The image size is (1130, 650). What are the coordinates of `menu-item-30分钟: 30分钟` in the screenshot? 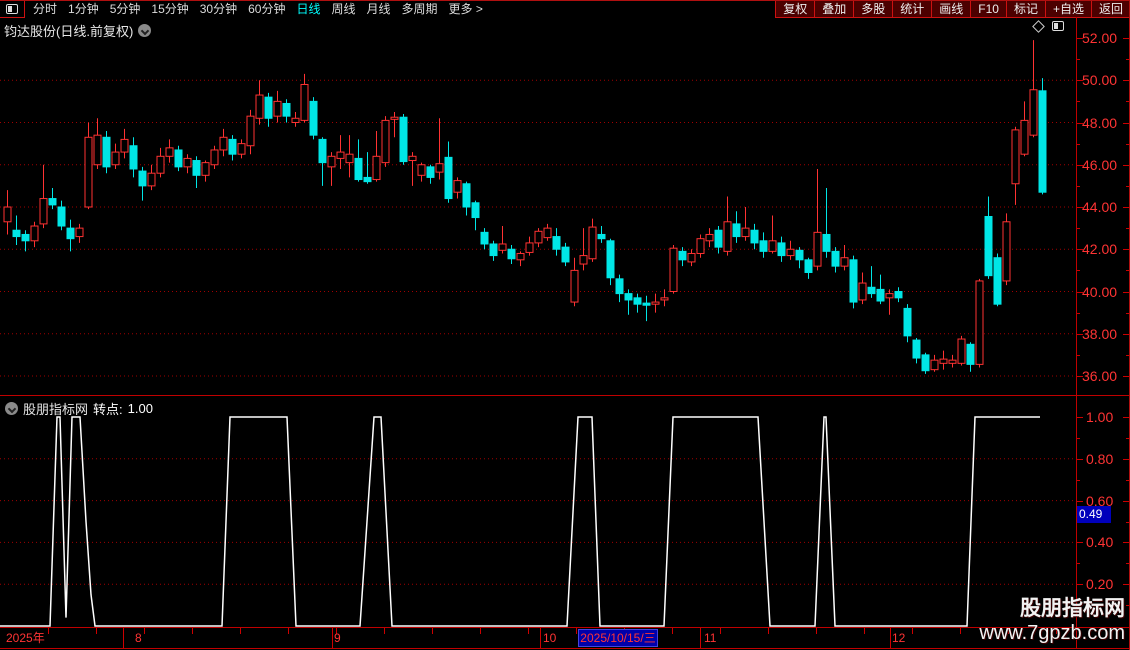 It's located at (218, 9).